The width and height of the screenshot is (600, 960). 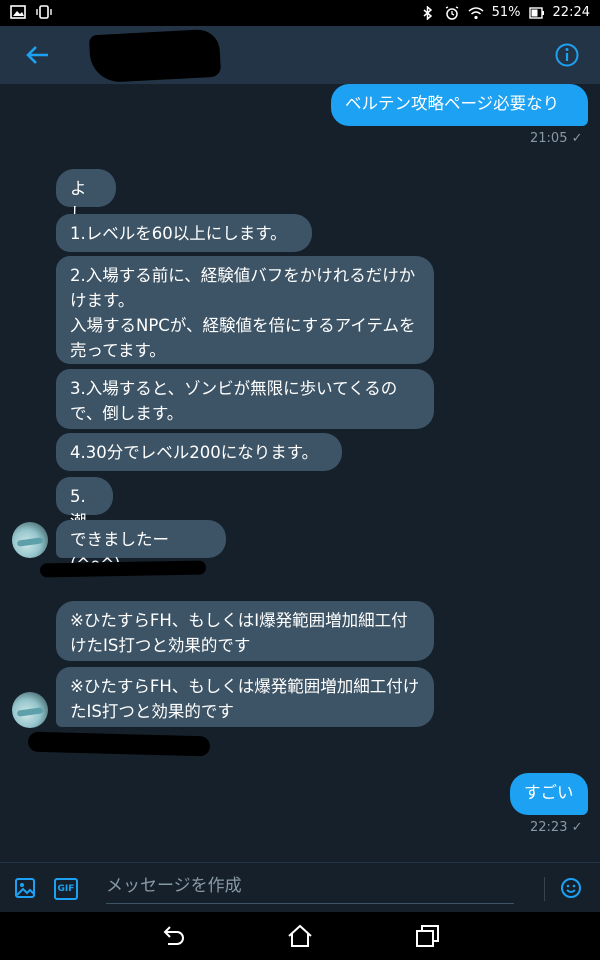 What do you see at coordinates (86, 196) in the screenshot?
I see `incoming-message: よし` at bounding box center [86, 196].